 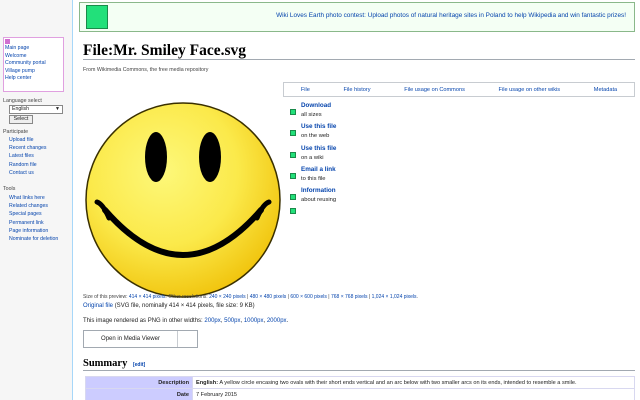 What do you see at coordinates (268, 297) in the screenshot?
I see `resolution-480-link: 480 × 480 pixels` at bounding box center [268, 297].